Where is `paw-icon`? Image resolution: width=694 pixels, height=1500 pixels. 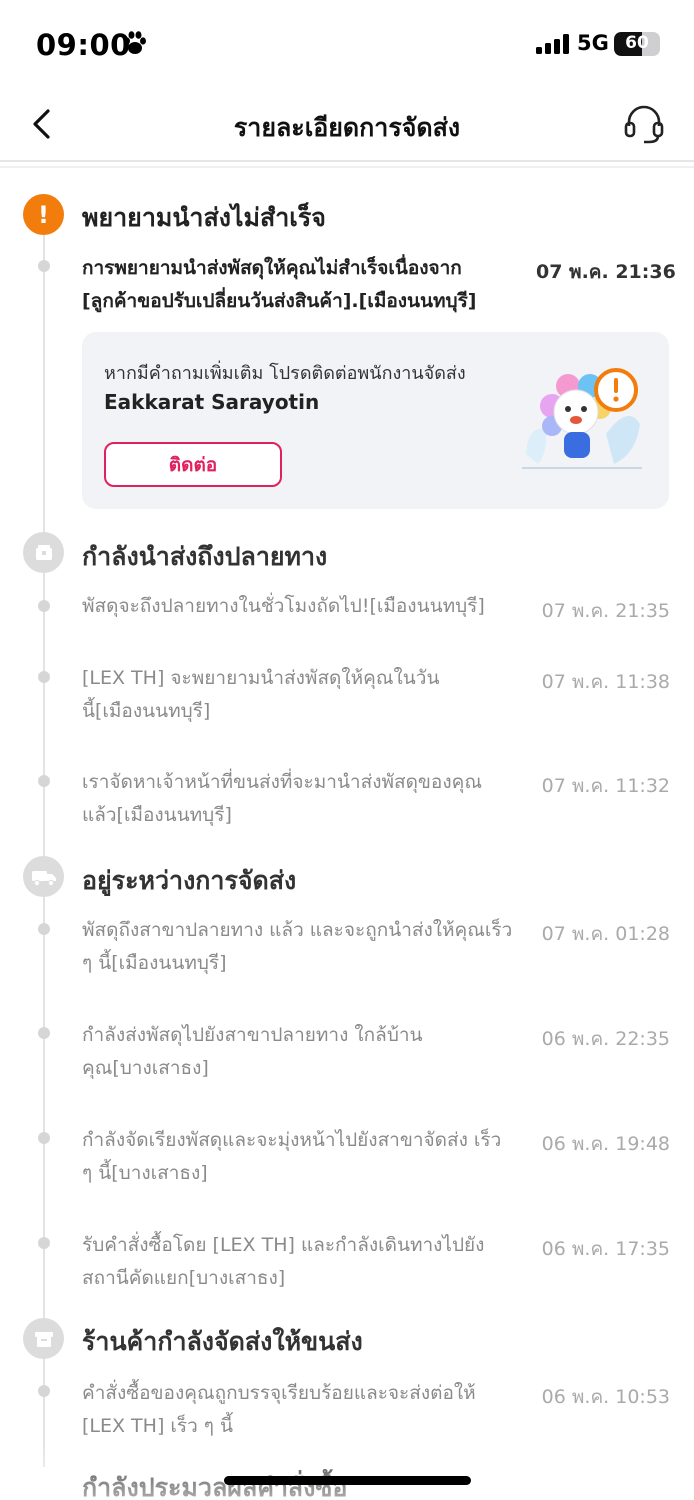
paw-icon is located at coordinates (135, 42).